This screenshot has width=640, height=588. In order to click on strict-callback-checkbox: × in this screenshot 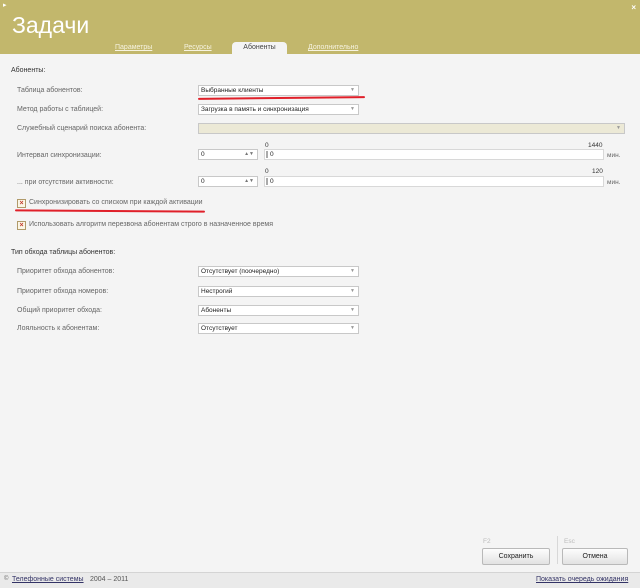, I will do `click(21, 225)`.